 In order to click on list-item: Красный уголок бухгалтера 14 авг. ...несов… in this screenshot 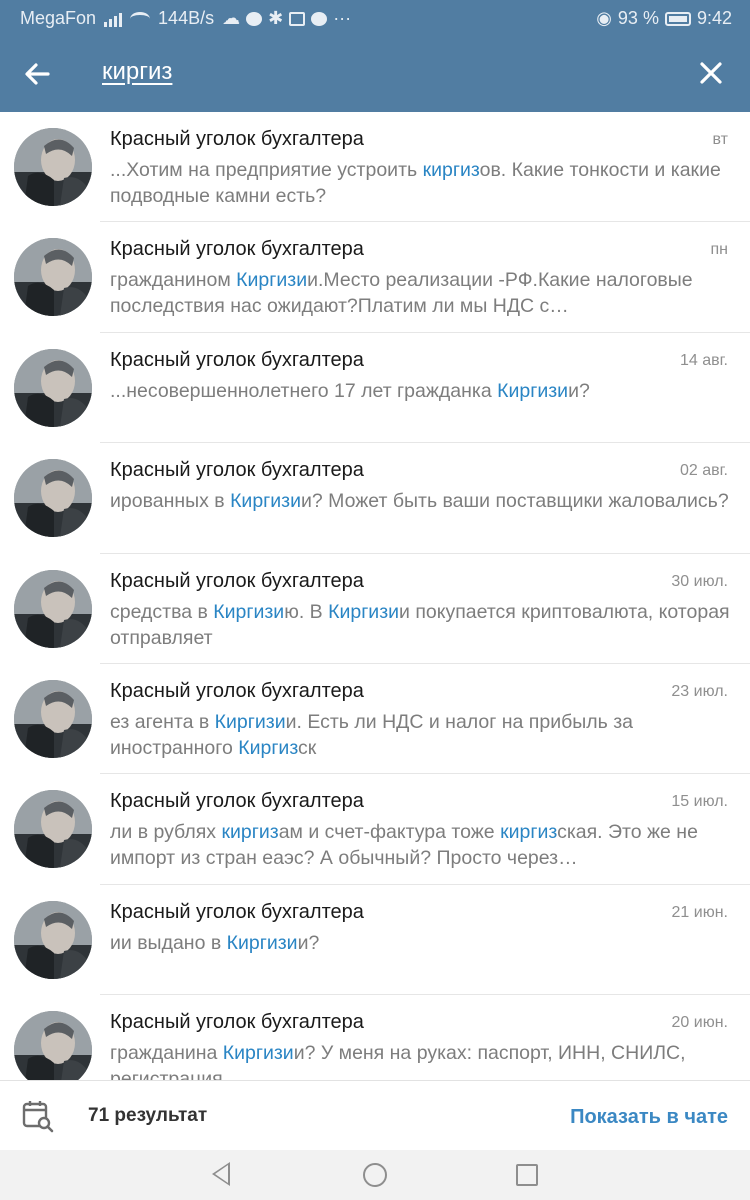, I will do `click(375, 388)`.